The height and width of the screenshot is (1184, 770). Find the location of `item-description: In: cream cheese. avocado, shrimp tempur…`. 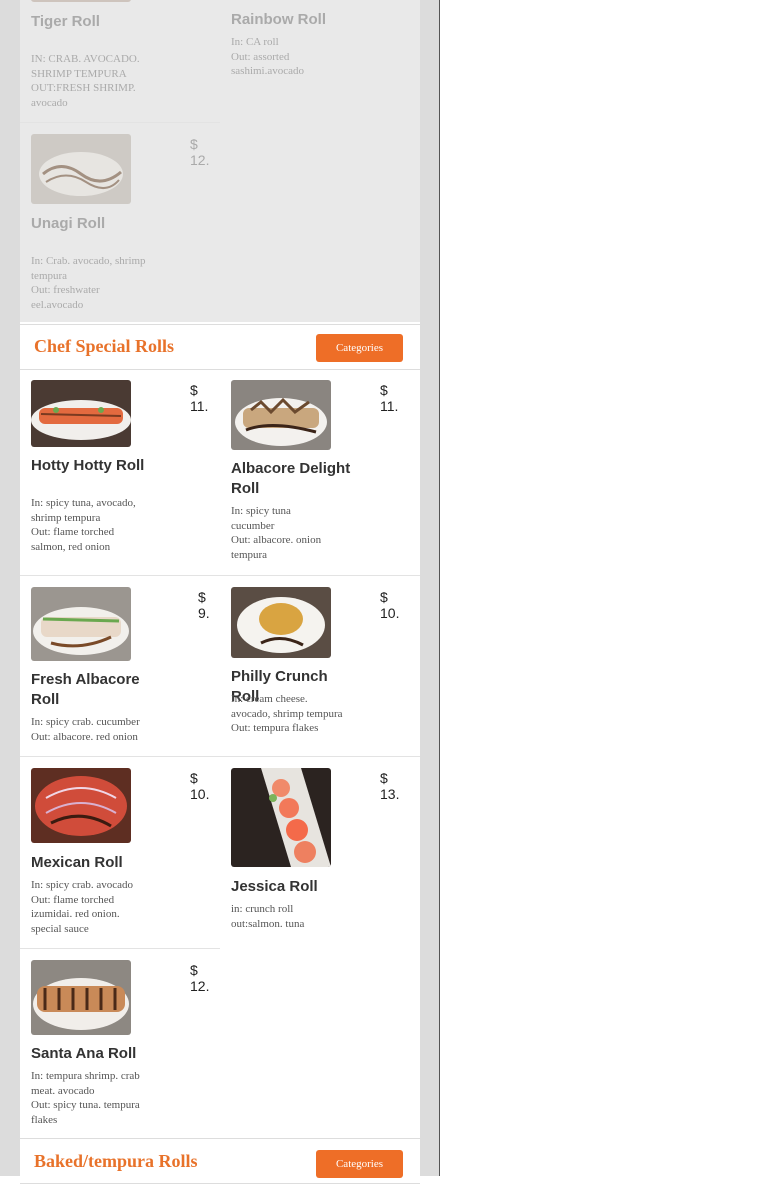

item-description: In: cream cheese. avocado, shrimp tempur… is located at coordinates (287, 713).